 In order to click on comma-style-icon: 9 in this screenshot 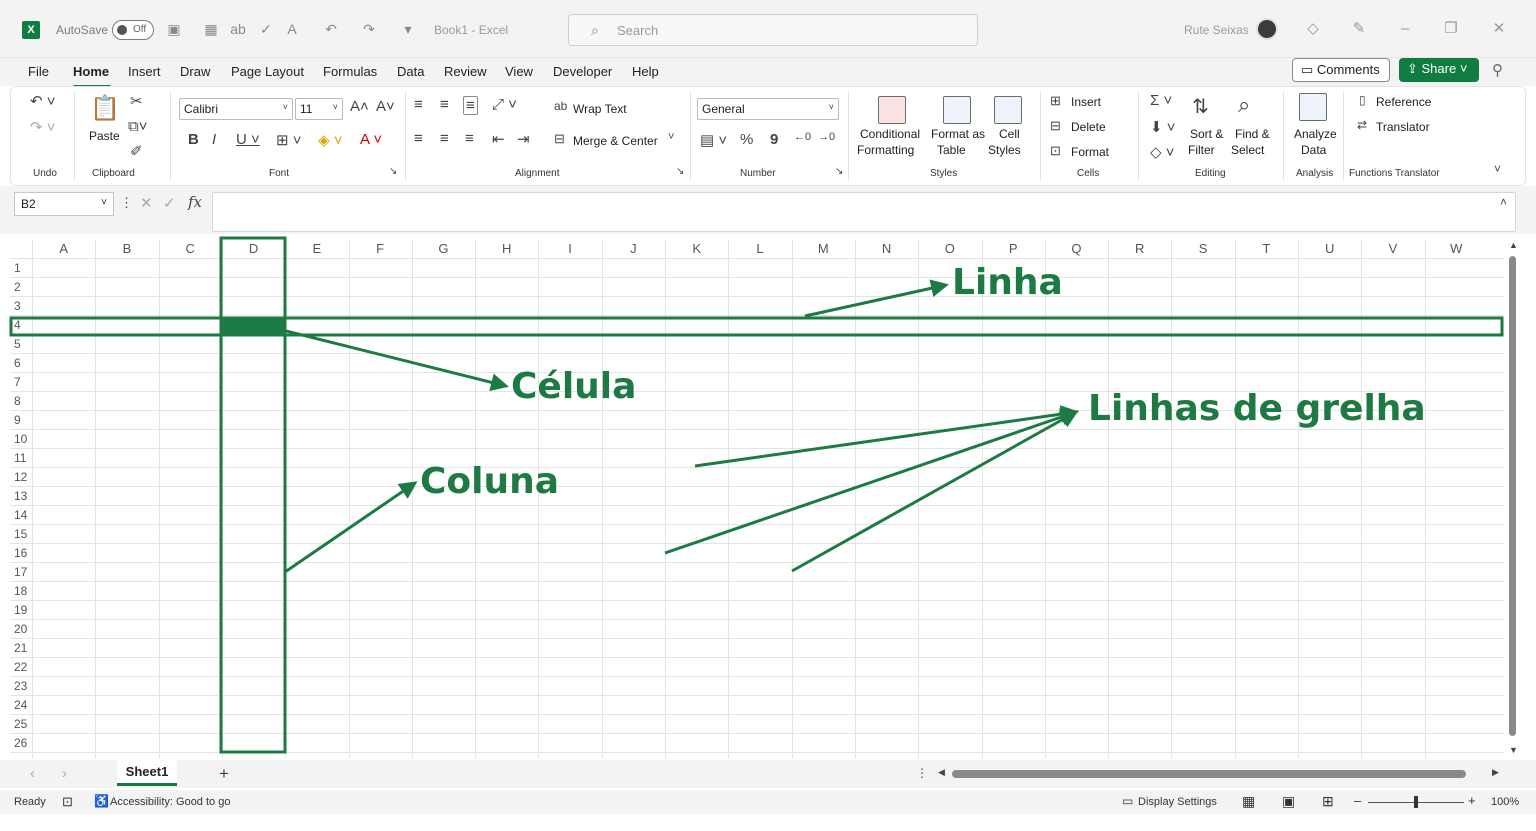, I will do `click(774, 139)`.